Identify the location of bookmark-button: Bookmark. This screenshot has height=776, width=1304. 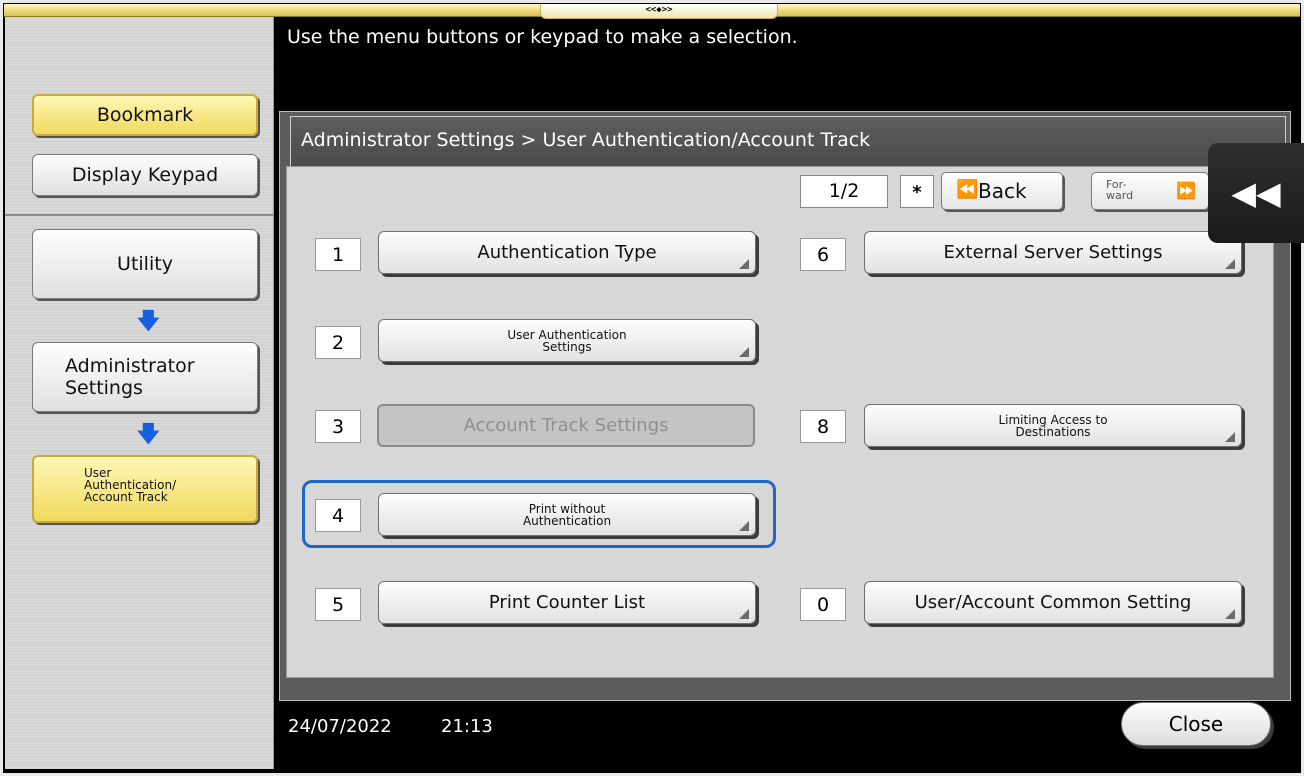
(145, 115).